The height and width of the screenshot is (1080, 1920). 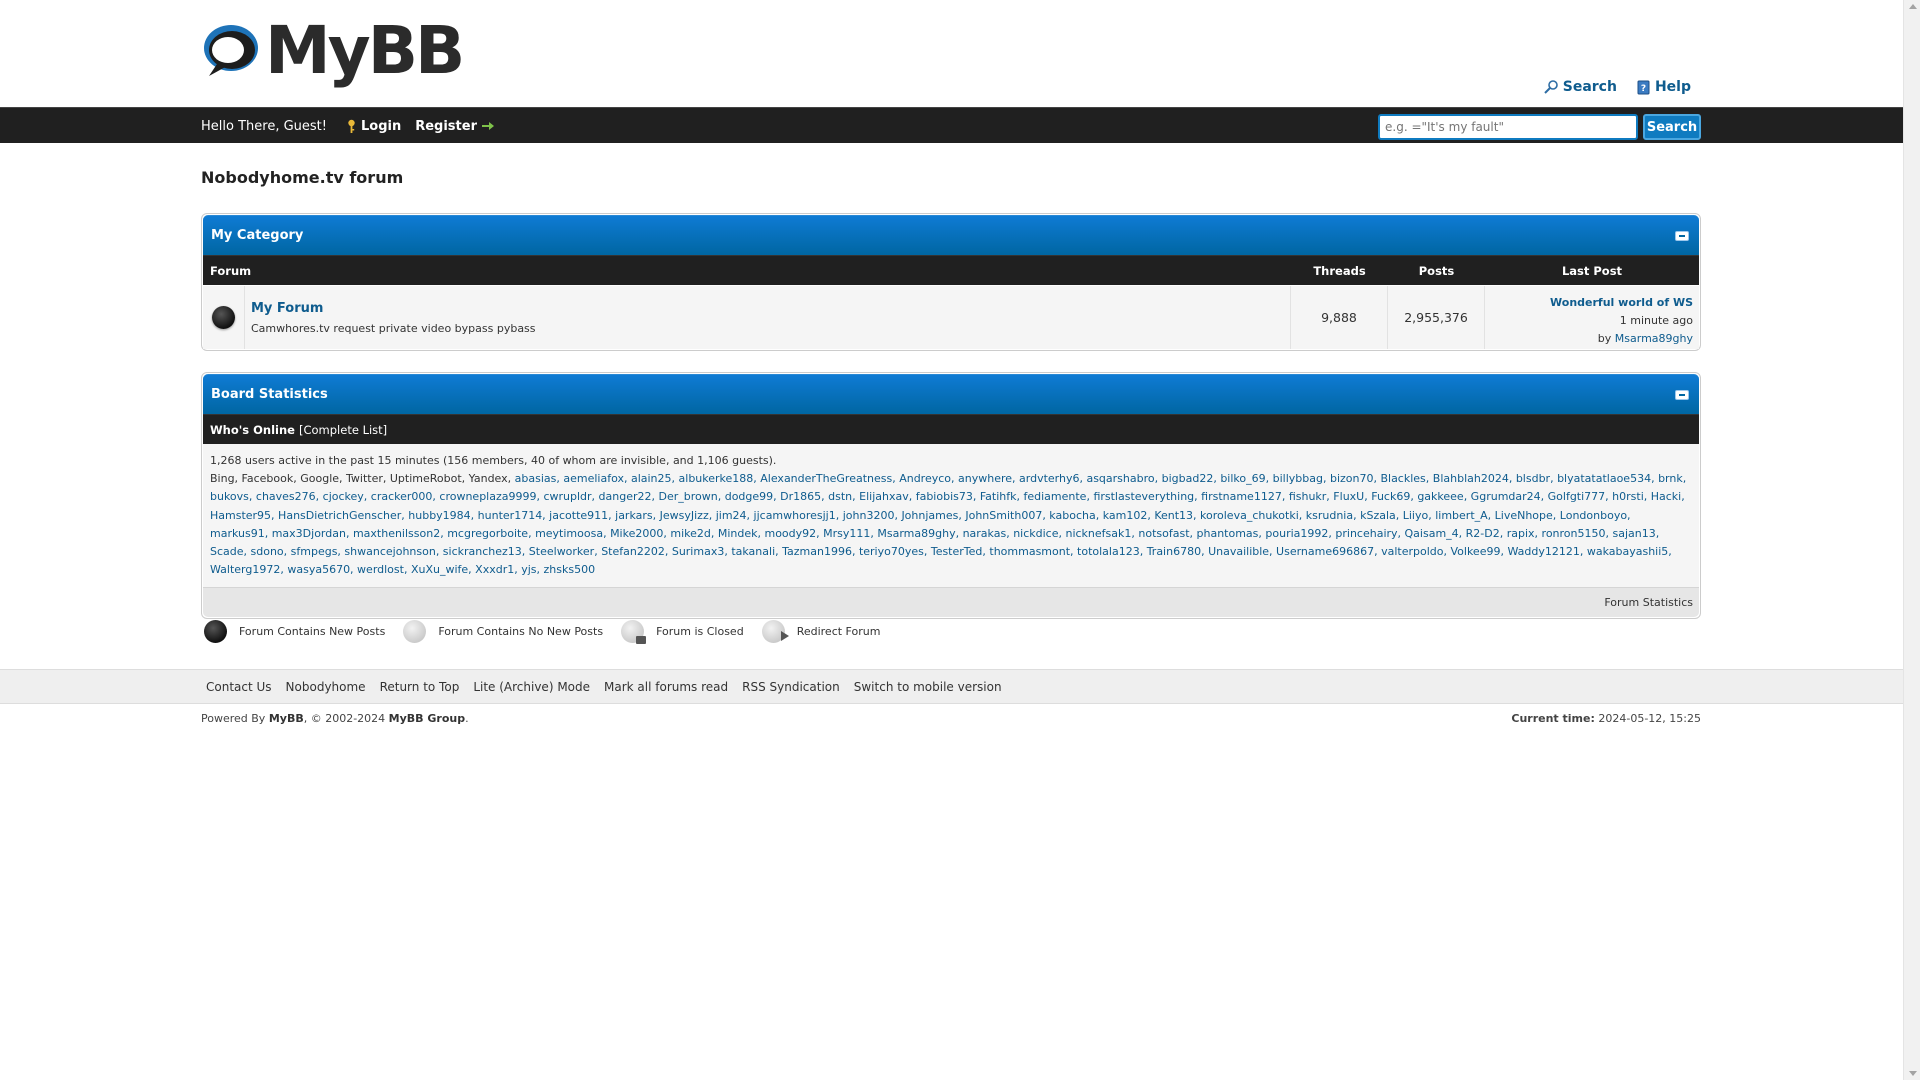 What do you see at coordinates (365, 50) in the screenshot?
I see `logo-text: MyBB` at bounding box center [365, 50].